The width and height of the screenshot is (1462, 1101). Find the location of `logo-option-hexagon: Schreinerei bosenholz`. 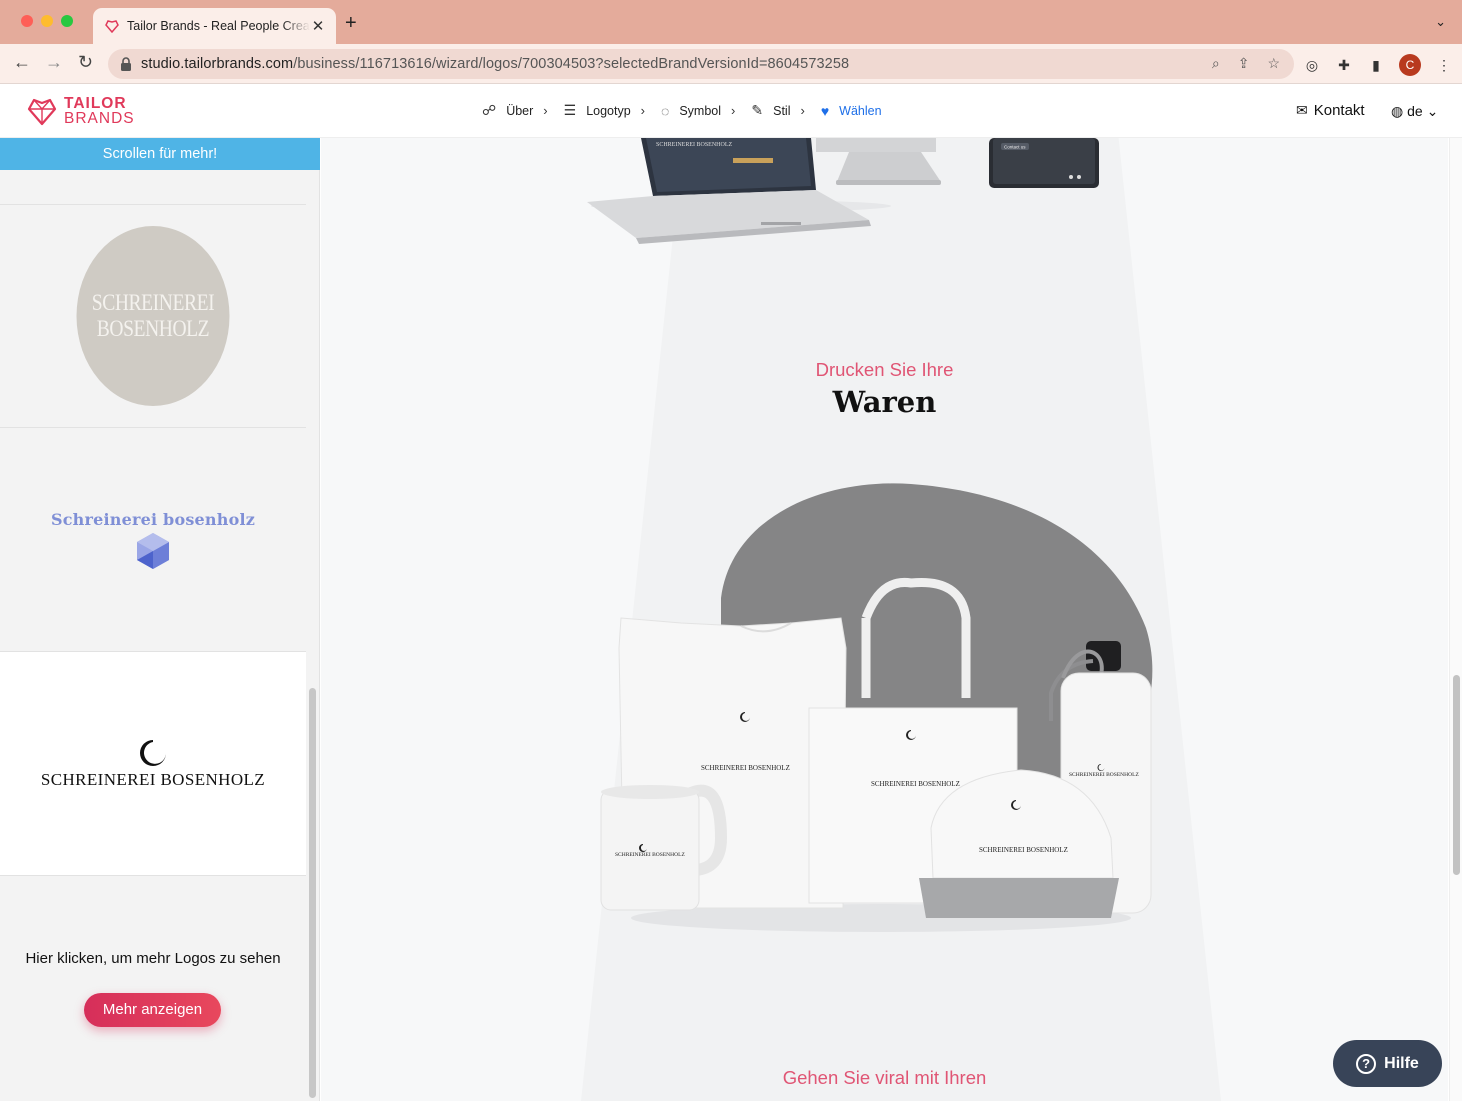

logo-option-hexagon: Schreinerei bosenholz is located at coordinates (153, 540).